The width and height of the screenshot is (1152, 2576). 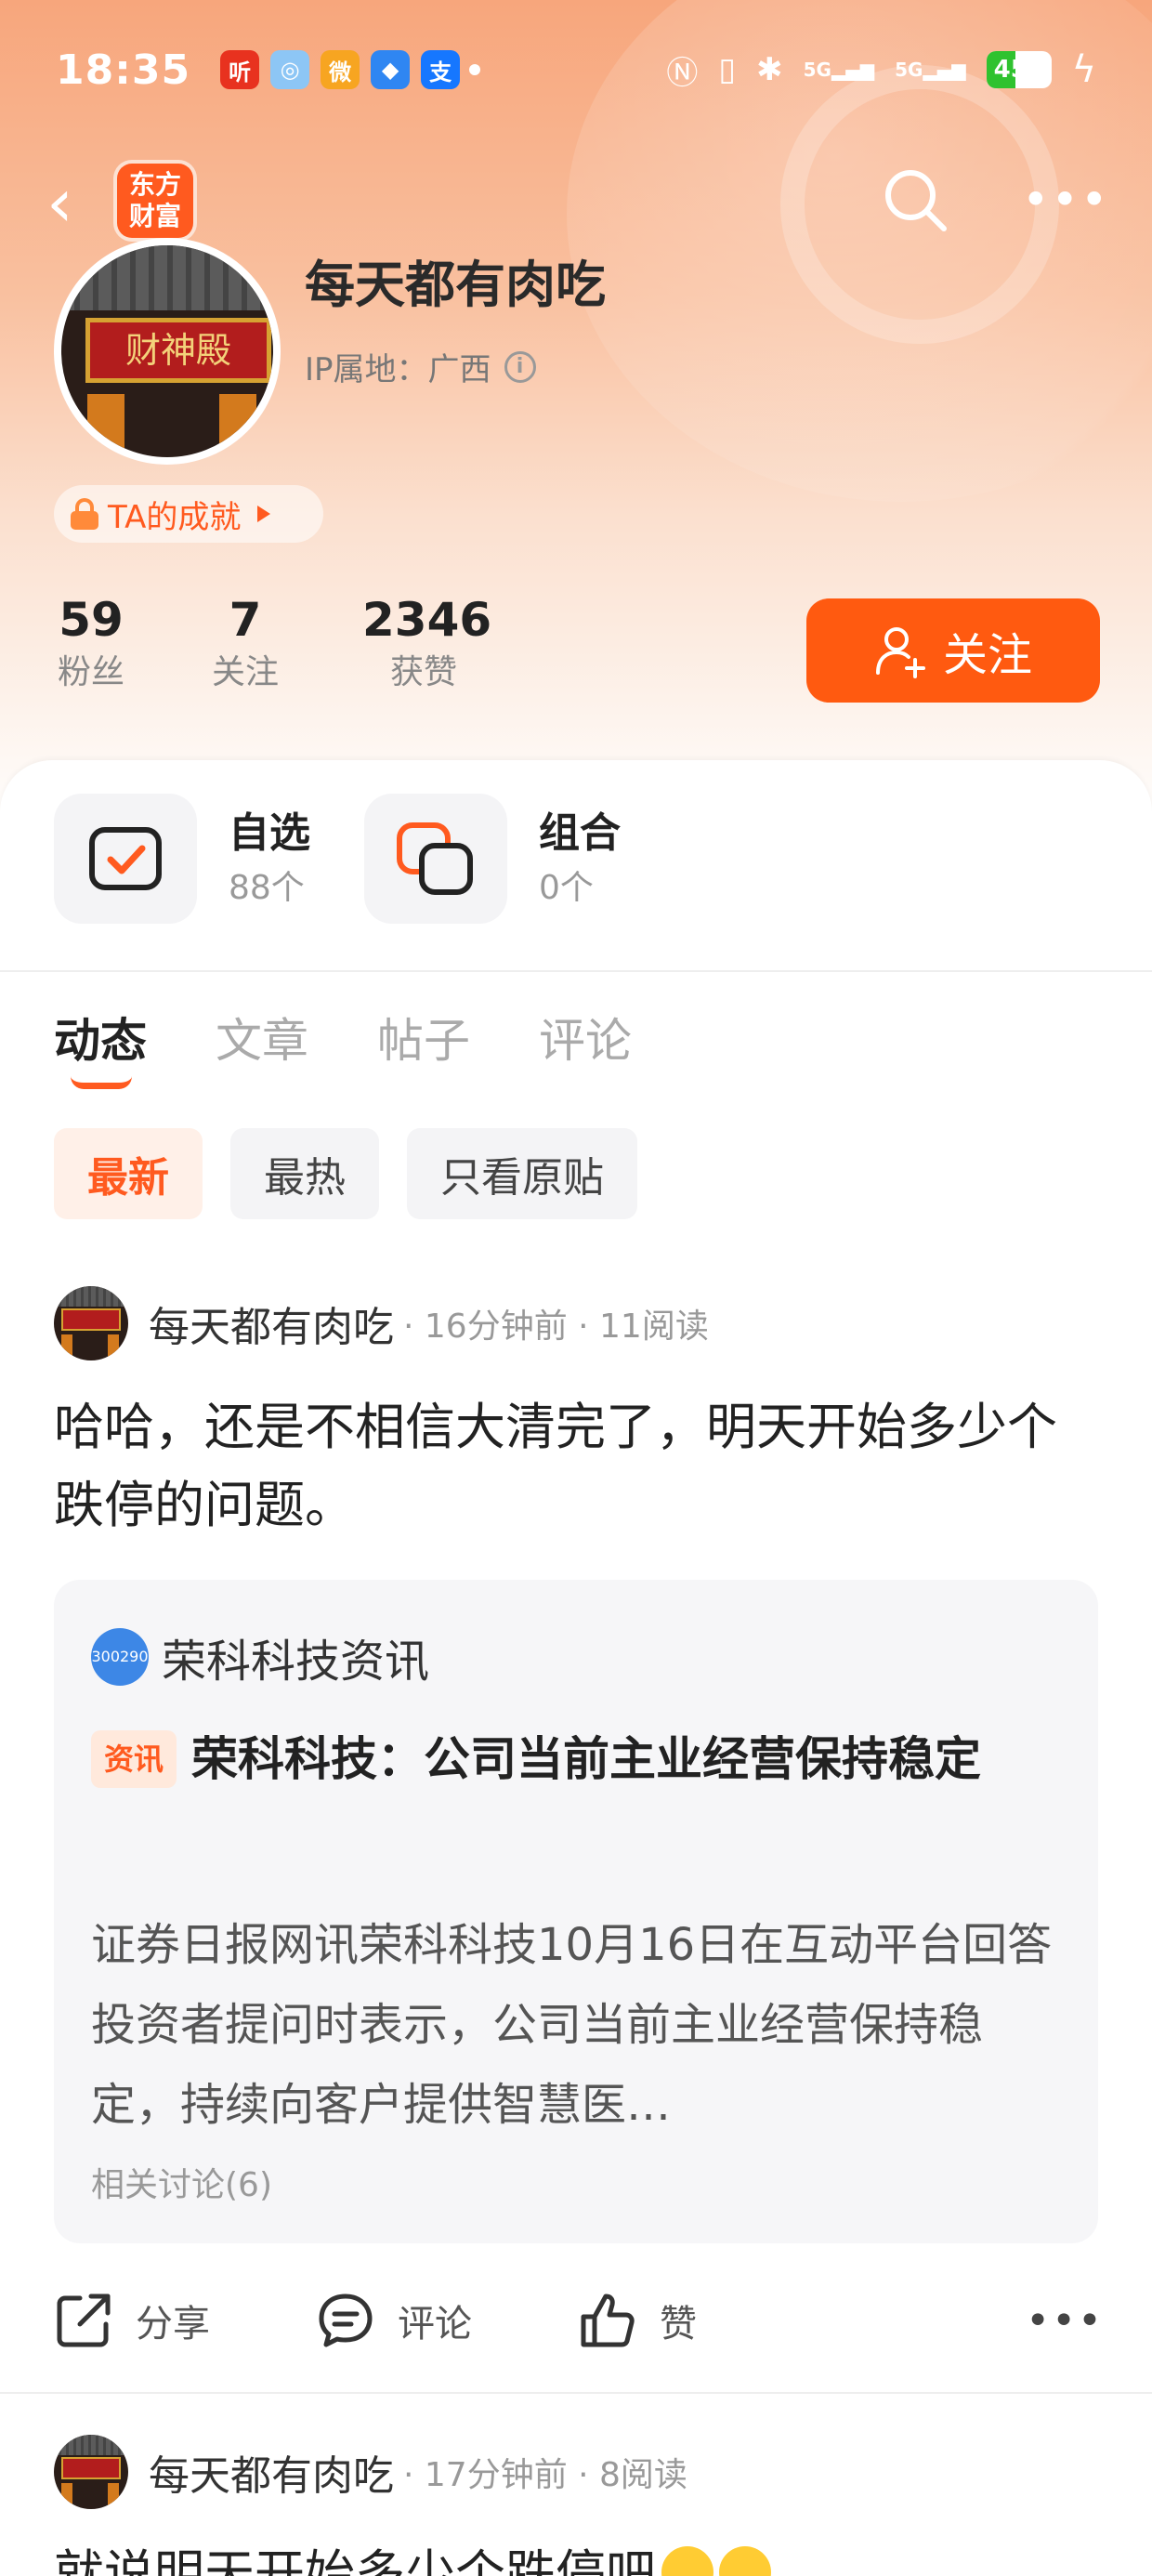 What do you see at coordinates (167, 351) in the screenshot?
I see `avatar: 财神殿` at bounding box center [167, 351].